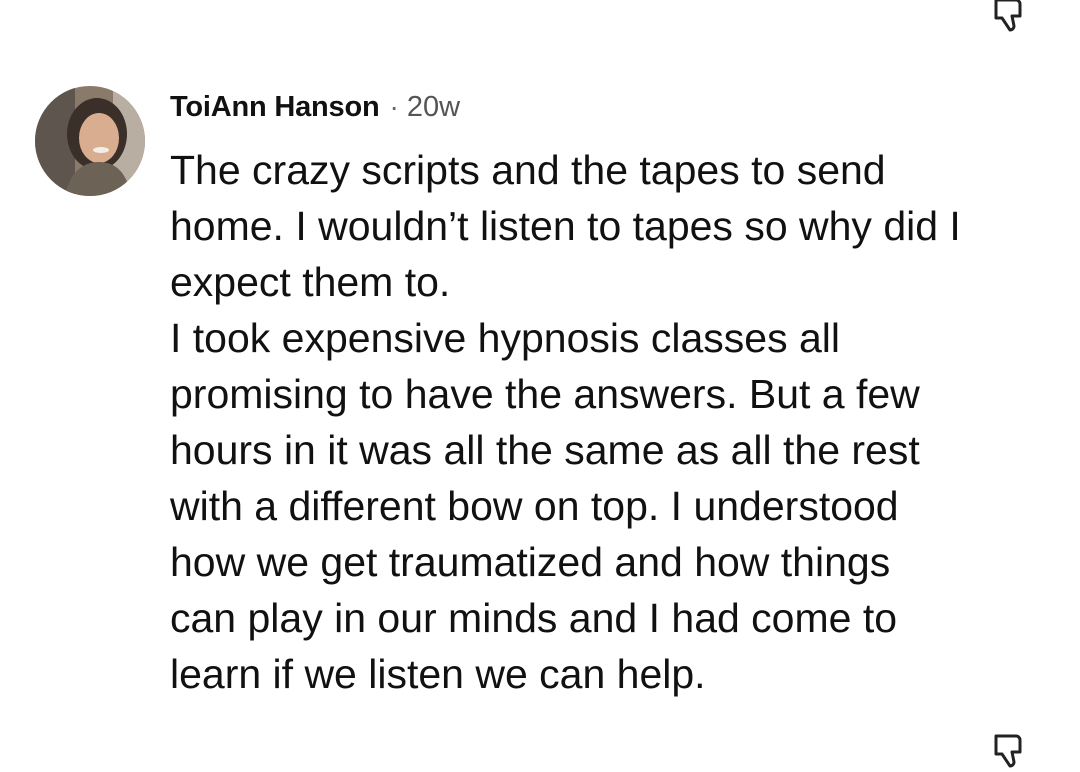 The width and height of the screenshot is (1080, 772). I want to click on comment-line: I took expensive hypnosis classes all, so click(505, 338).